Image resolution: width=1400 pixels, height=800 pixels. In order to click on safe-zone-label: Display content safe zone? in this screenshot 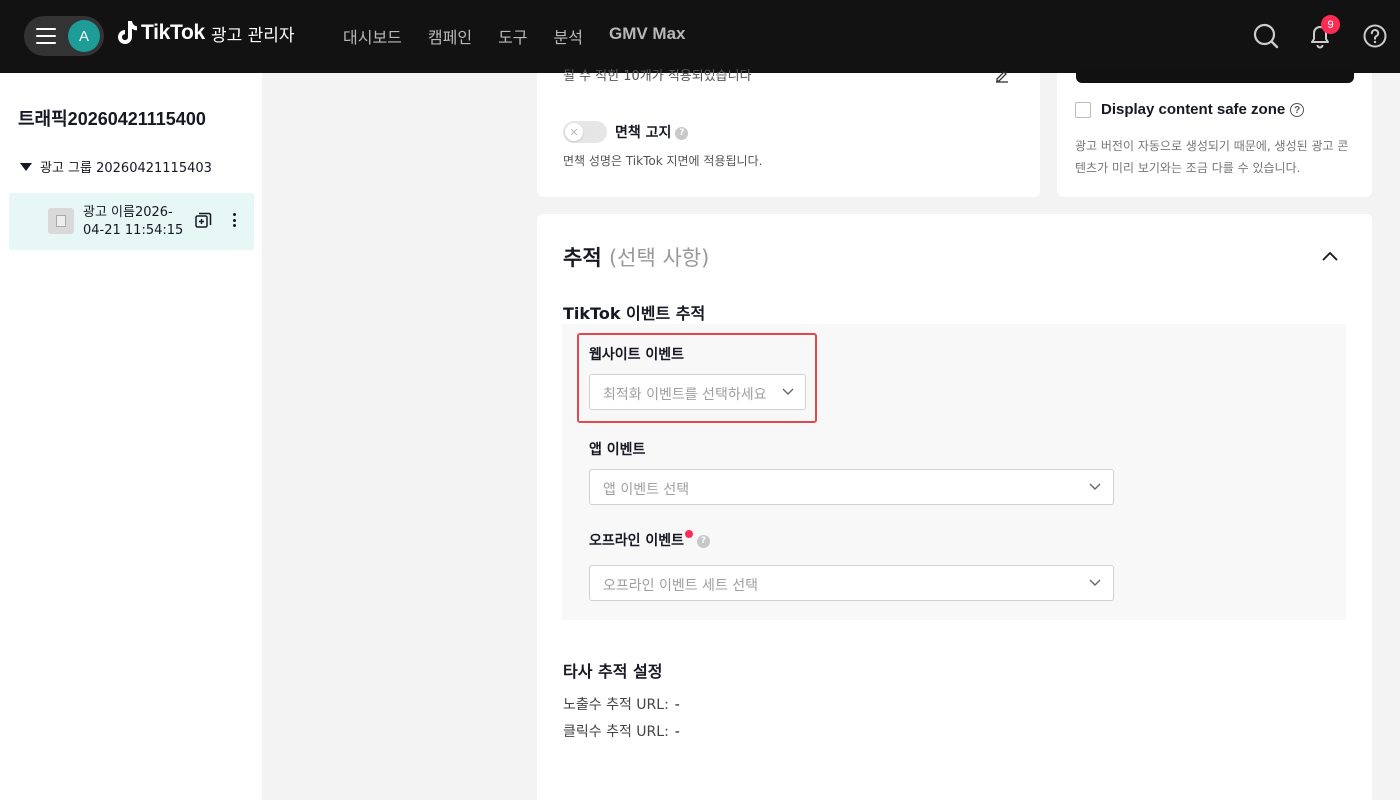, I will do `click(1203, 109)`.